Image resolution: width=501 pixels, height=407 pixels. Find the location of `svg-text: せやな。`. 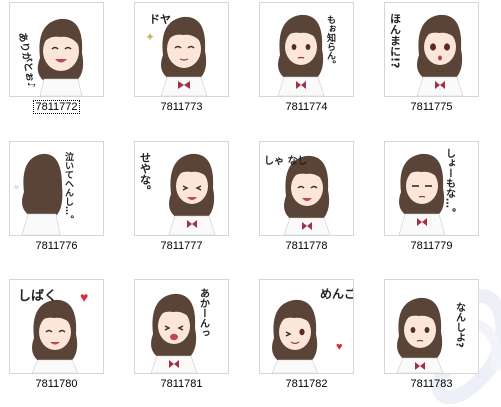

svg-text: せやな。 is located at coordinates (145, 174).